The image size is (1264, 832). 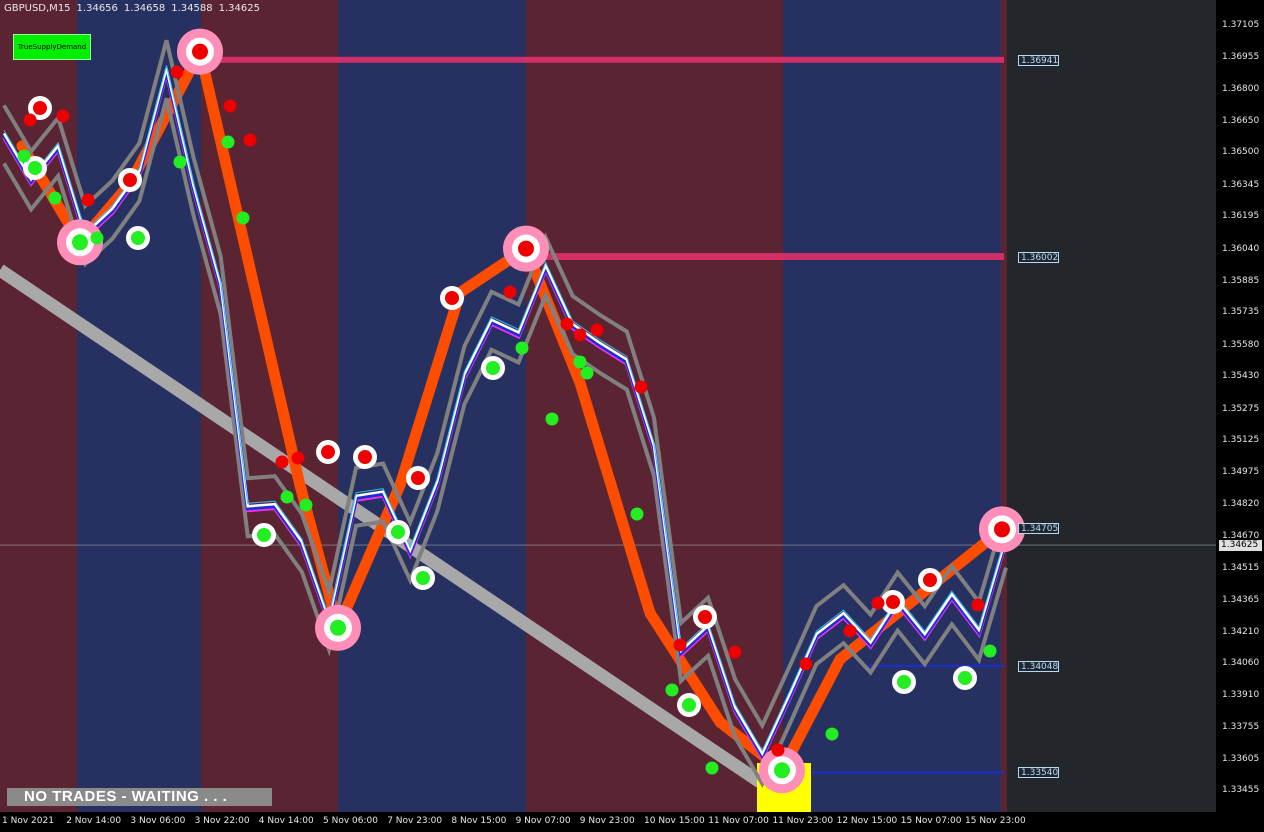 I want to click on price-tick-label: 1.33605, so click(x=1241, y=758).